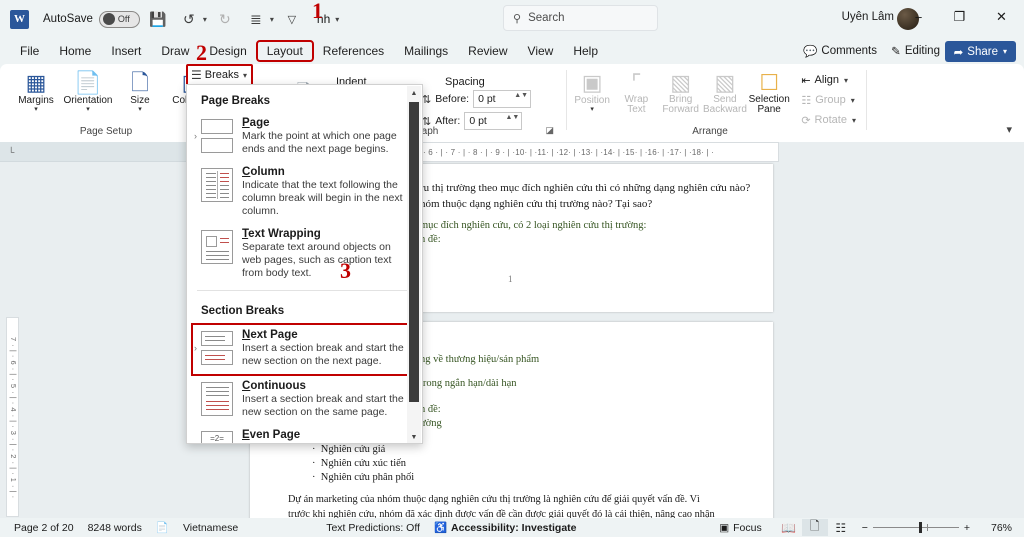  I want to click on tab-references: References, so click(353, 51).